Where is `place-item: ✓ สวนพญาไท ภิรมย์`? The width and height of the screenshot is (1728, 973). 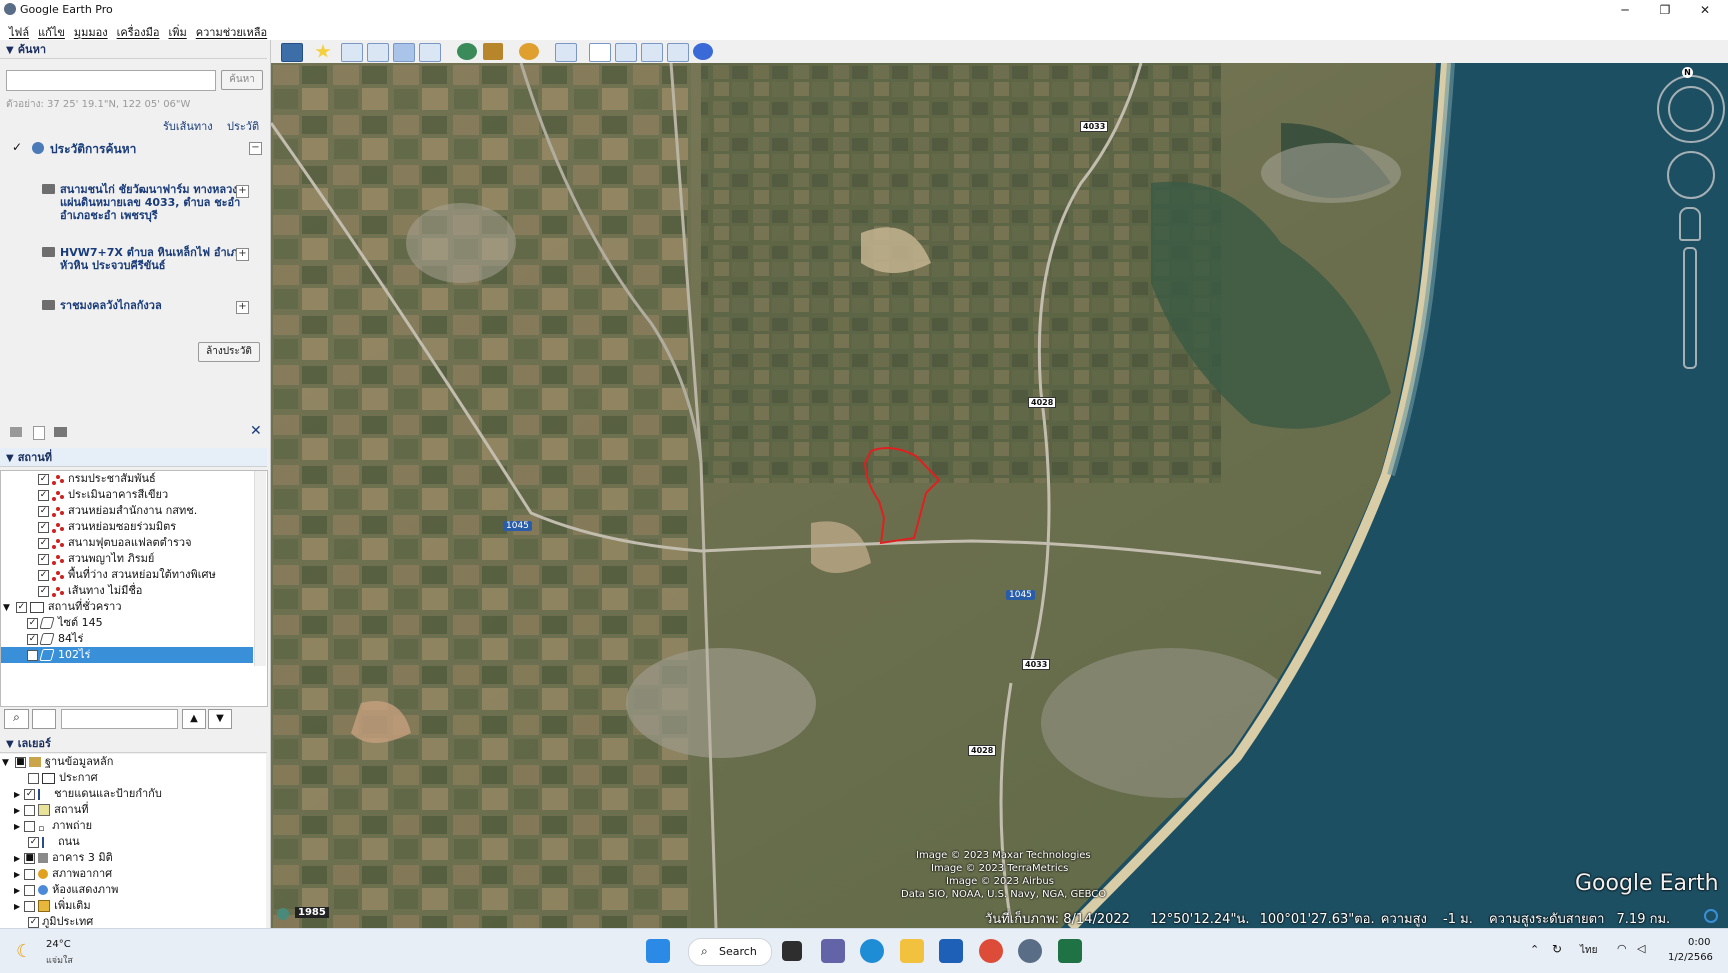
place-item: ✓ สวนพญาไท ภิรมย์ is located at coordinates (96, 559).